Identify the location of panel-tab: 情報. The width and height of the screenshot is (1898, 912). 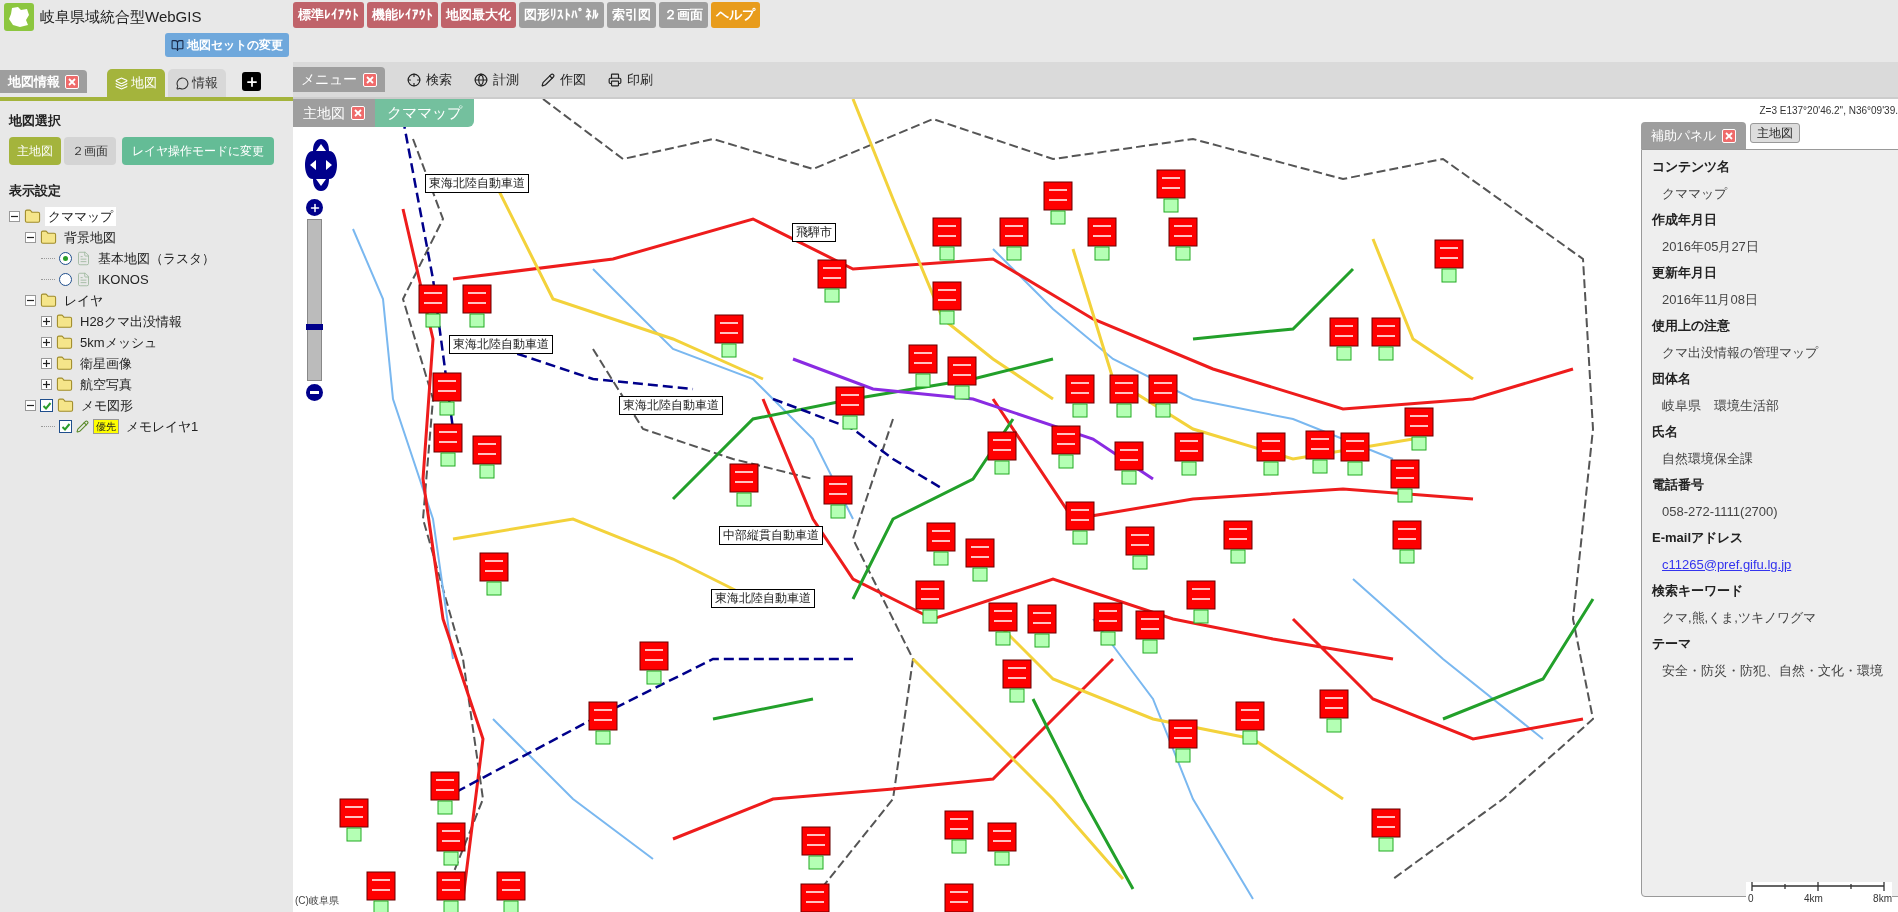
(197, 83).